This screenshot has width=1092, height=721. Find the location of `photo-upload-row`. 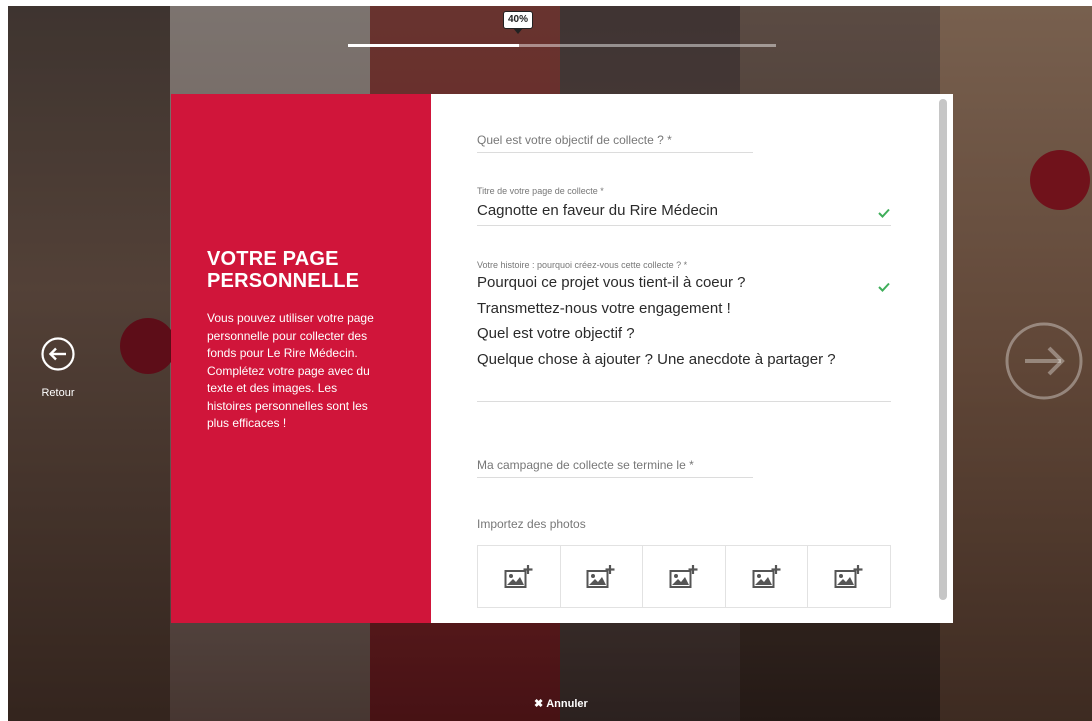

photo-upload-row is located at coordinates (684, 576).